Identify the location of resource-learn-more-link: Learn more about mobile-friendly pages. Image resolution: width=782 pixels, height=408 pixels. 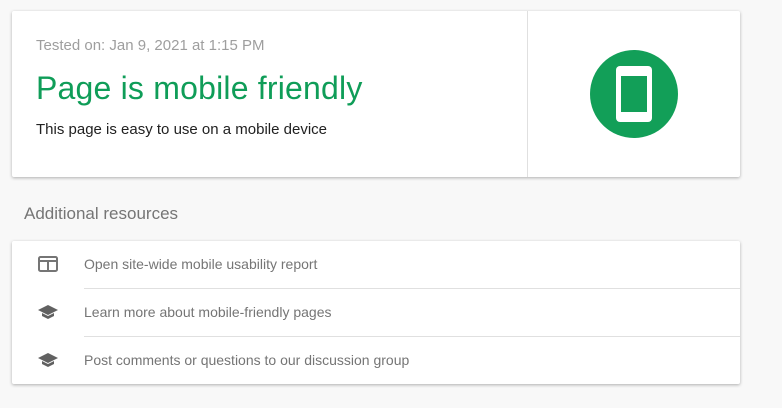
(376, 313).